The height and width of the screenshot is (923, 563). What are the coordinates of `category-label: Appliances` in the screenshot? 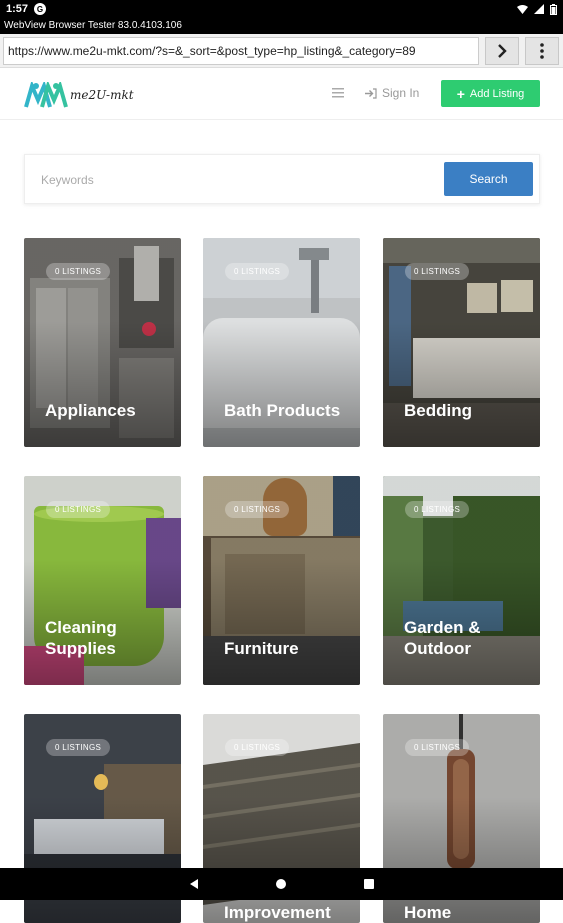 It's located at (90, 410).